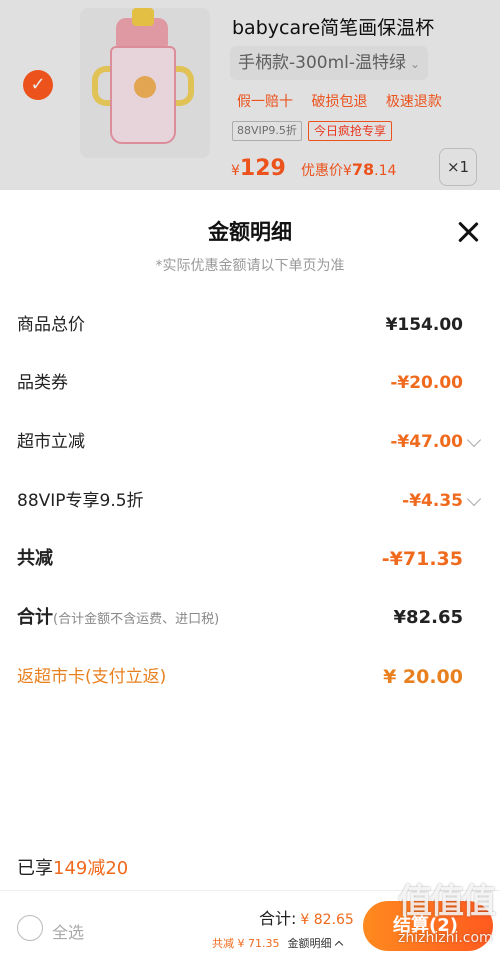 The width and height of the screenshot is (500, 963). Describe the element at coordinates (426, 442) in the screenshot. I see `row-amount: -¥47.00` at that location.